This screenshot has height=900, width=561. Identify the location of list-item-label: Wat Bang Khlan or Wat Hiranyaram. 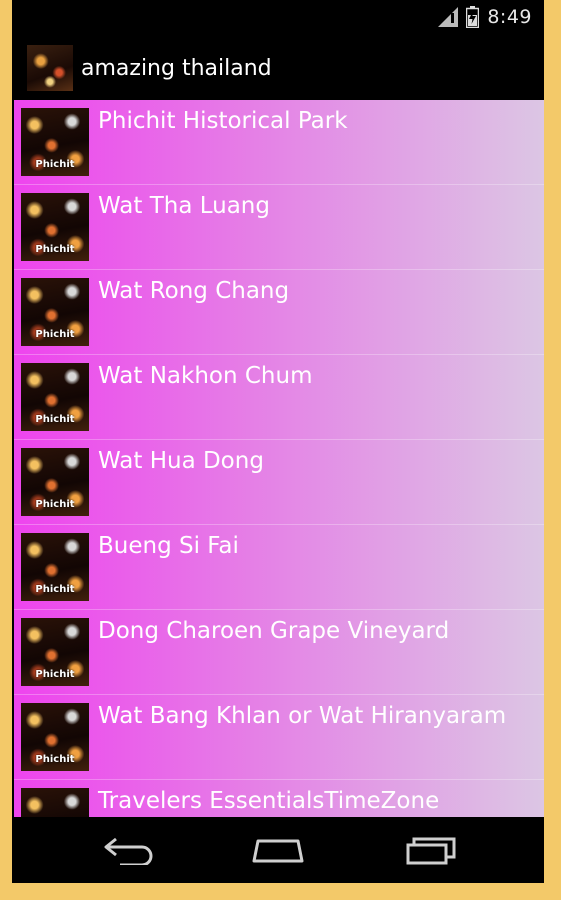
(302, 716).